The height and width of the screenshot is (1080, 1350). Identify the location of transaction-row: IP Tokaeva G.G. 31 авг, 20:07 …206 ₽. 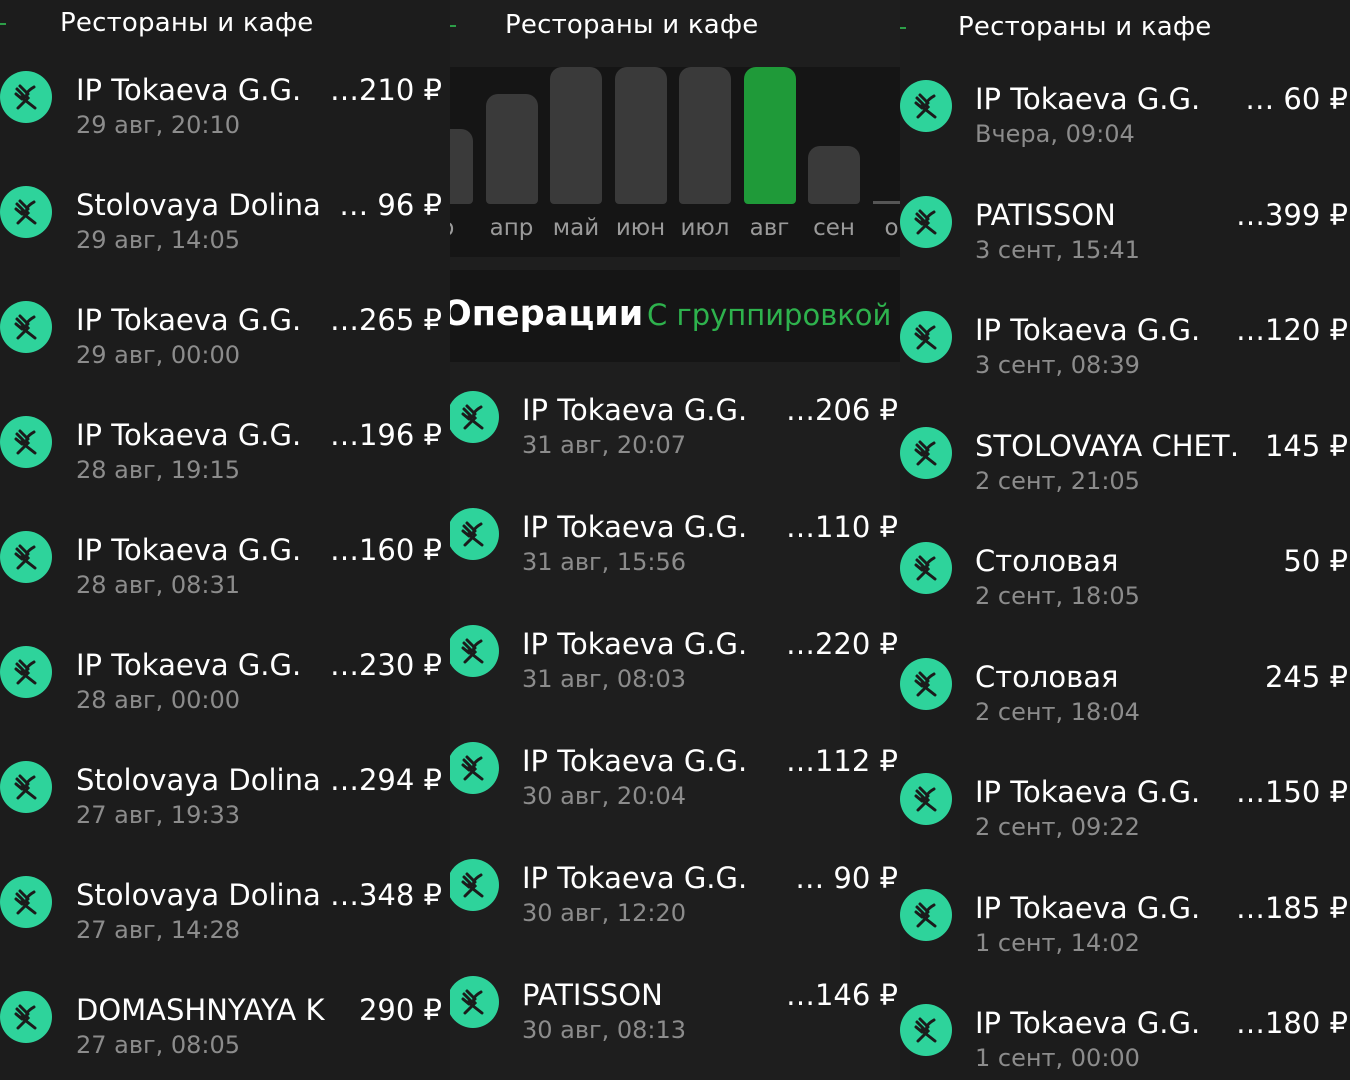
(675, 420).